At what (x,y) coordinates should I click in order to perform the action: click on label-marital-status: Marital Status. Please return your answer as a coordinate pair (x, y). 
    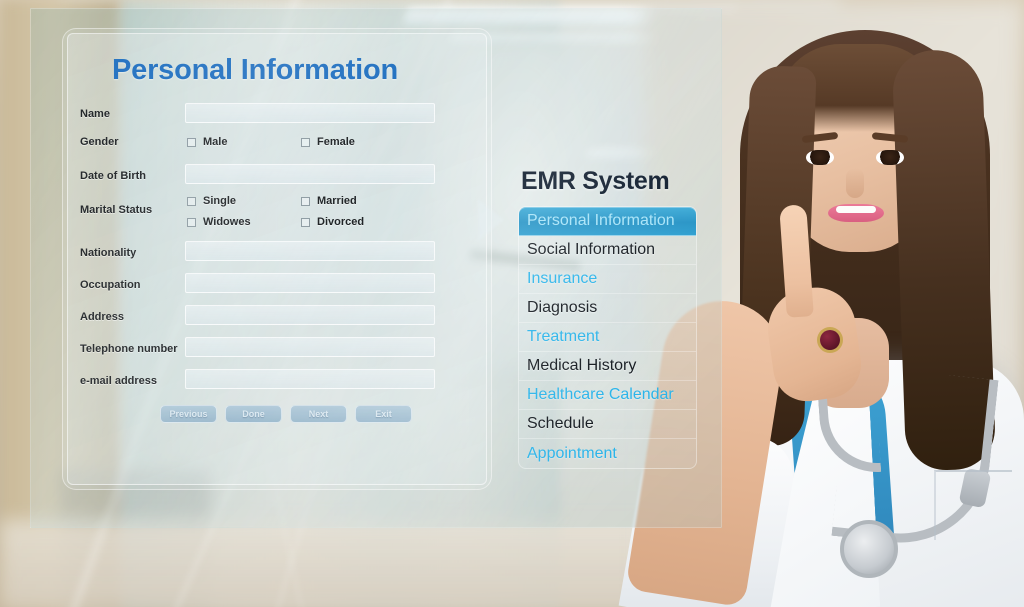
    Looking at the image, I should click on (116, 210).